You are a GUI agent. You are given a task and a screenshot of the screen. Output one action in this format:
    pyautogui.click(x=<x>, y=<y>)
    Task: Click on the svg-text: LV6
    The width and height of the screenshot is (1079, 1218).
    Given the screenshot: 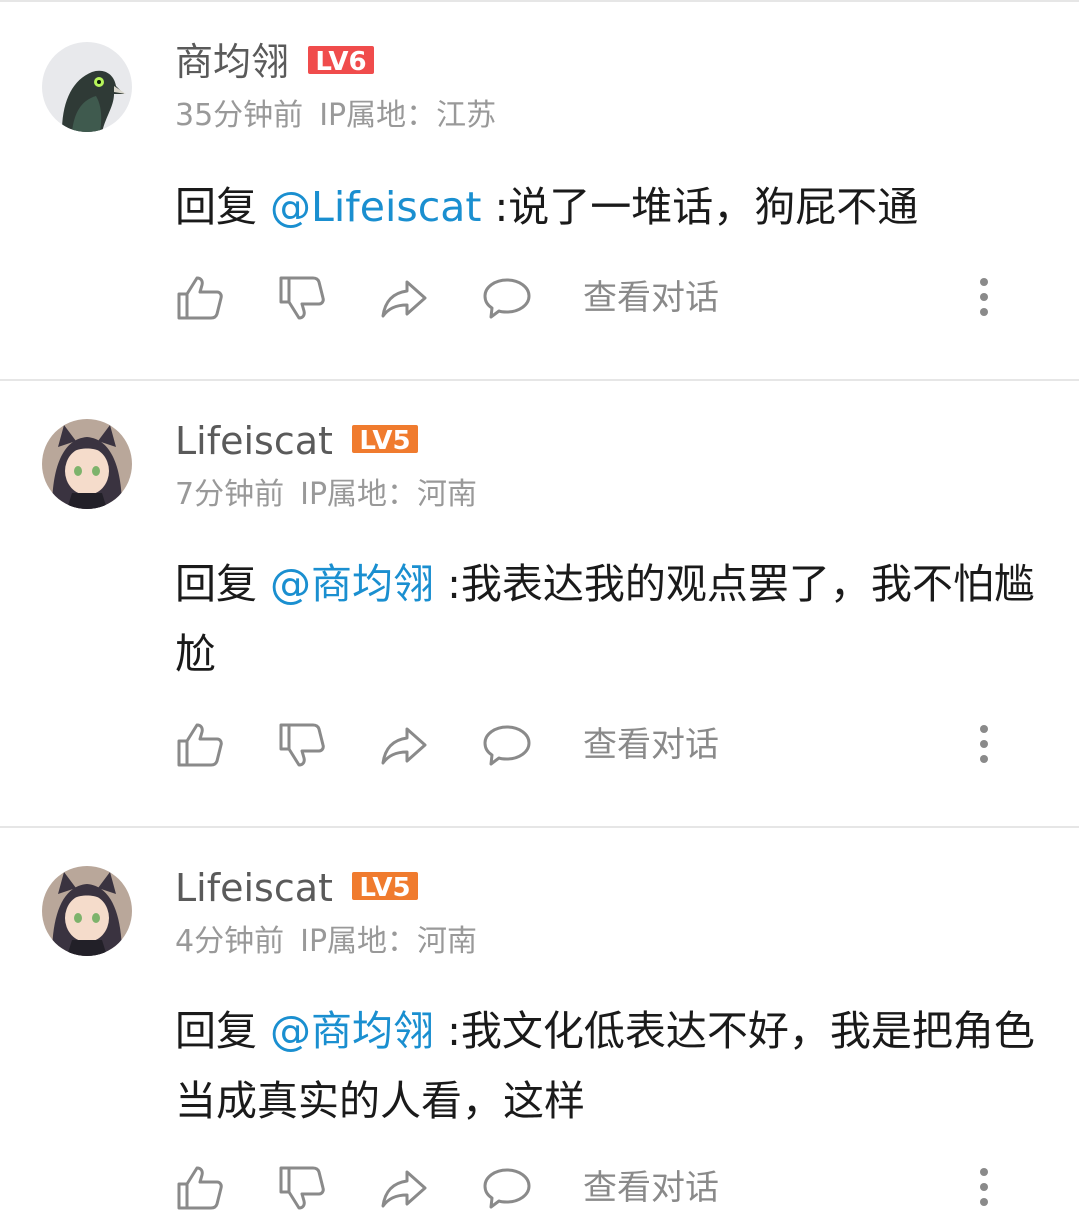 What is the action you would take?
    pyautogui.click(x=340, y=61)
    